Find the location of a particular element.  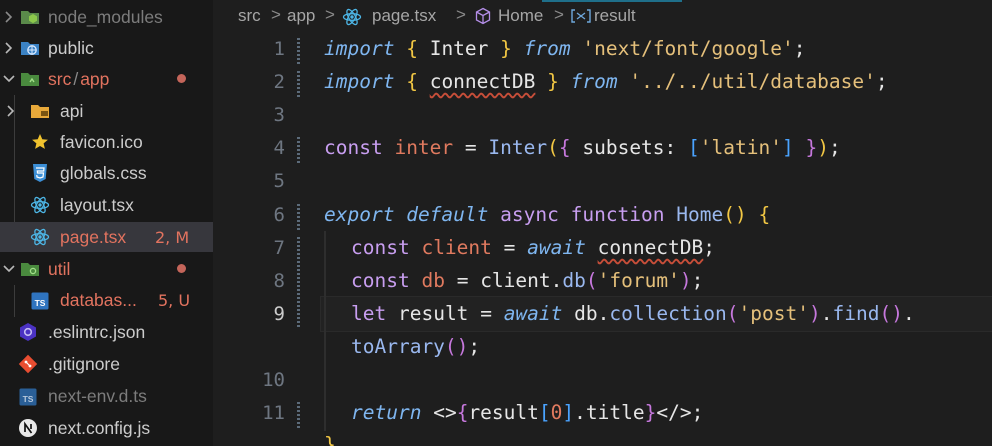

folder-globe-icon is located at coordinates (30, 48).